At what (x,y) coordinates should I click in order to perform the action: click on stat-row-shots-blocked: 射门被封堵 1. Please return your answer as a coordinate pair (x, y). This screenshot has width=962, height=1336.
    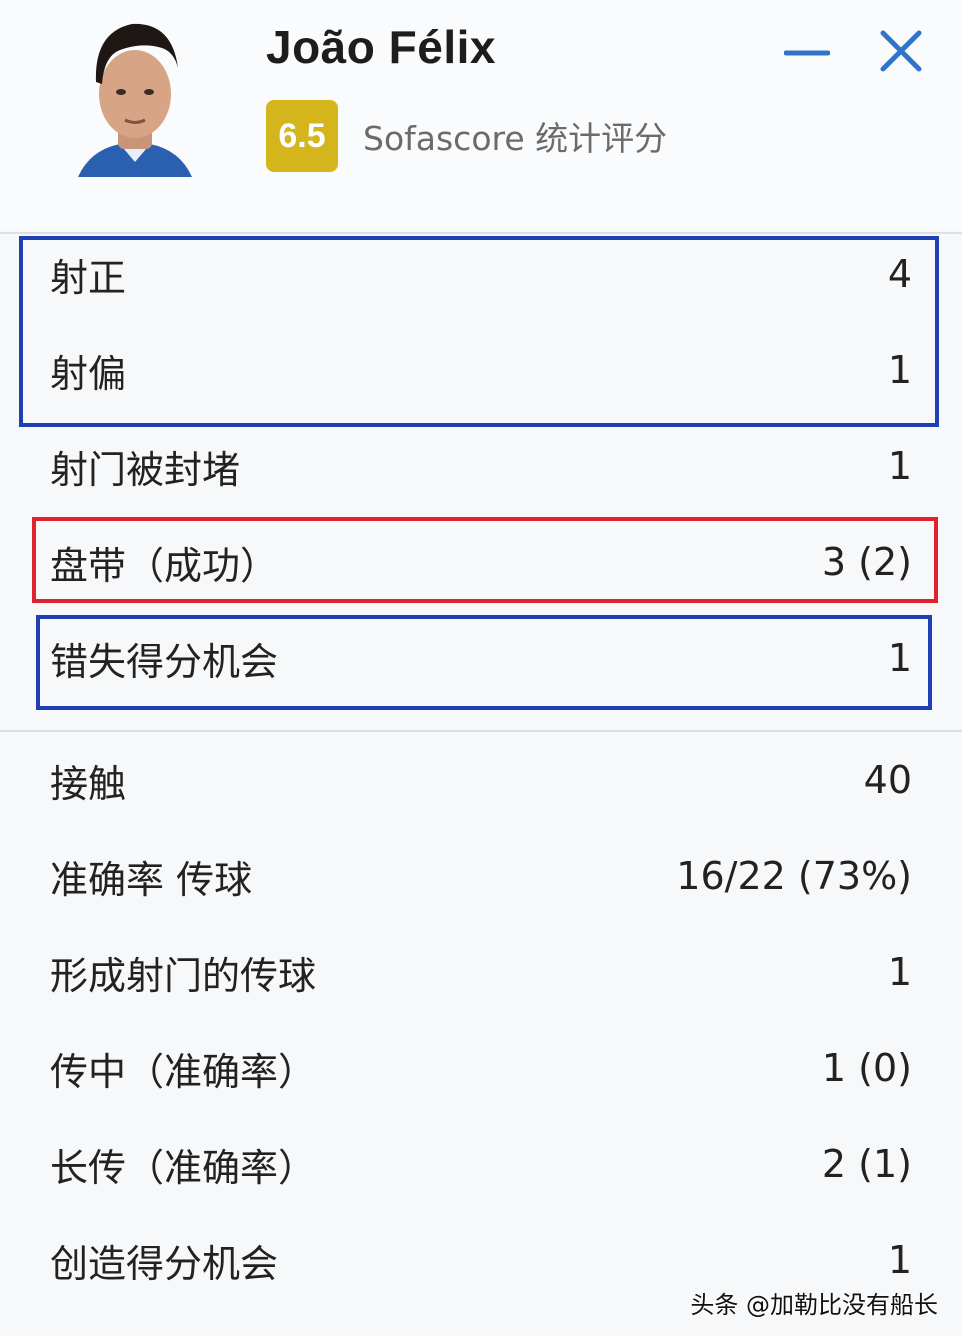
    Looking at the image, I should click on (481, 466).